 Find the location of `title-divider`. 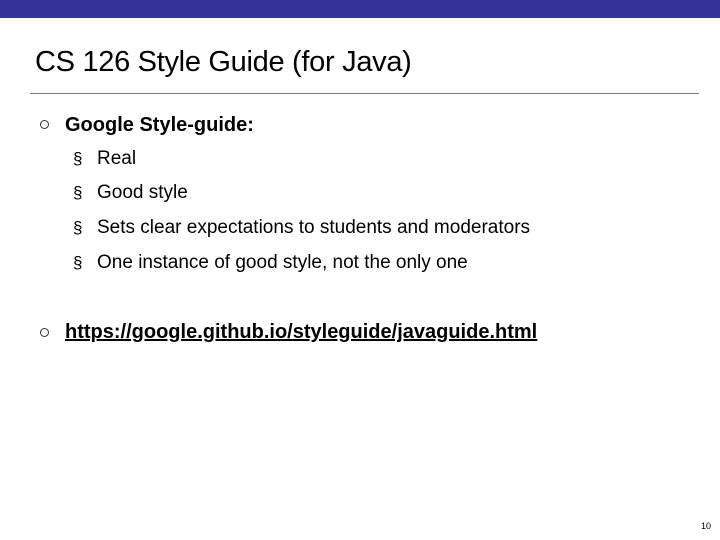

title-divider is located at coordinates (364, 93).